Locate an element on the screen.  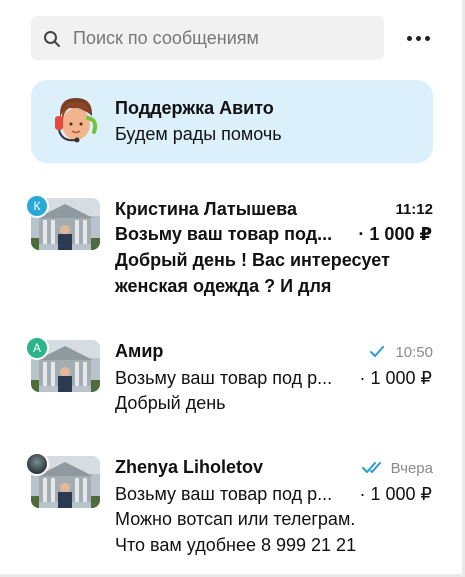
avatar-badge: А is located at coordinates (37, 348).